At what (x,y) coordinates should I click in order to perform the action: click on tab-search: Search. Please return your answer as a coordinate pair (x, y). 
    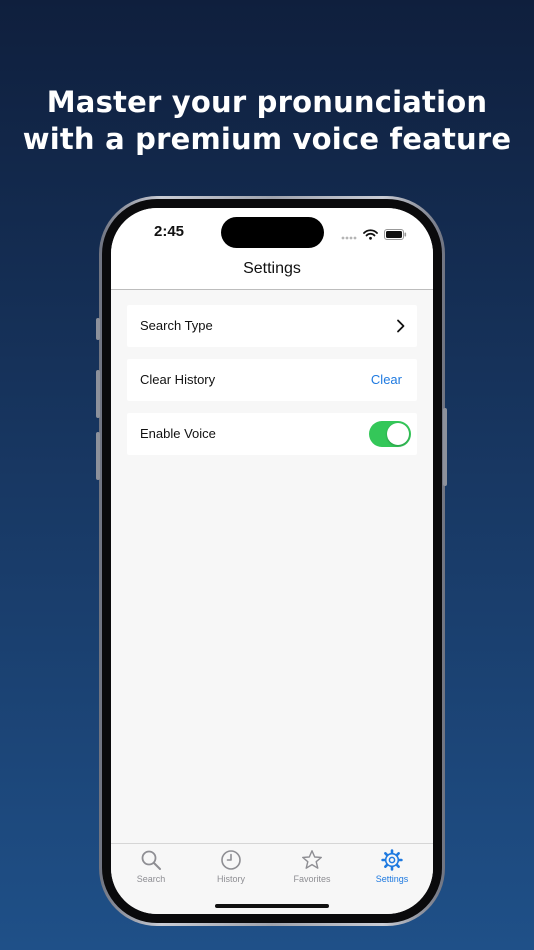
    Looking at the image, I should click on (151, 866).